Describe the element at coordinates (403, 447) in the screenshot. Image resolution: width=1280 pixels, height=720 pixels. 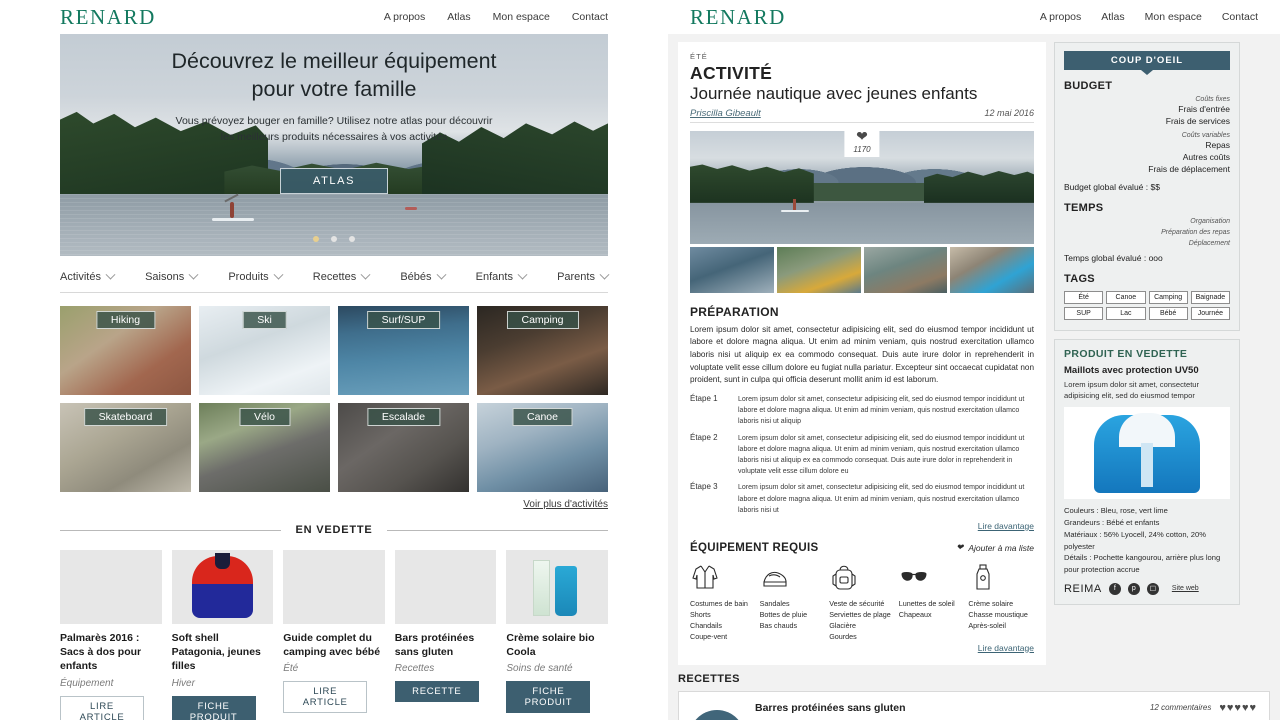
I see `activity-tile-escalade: Escalade` at that location.